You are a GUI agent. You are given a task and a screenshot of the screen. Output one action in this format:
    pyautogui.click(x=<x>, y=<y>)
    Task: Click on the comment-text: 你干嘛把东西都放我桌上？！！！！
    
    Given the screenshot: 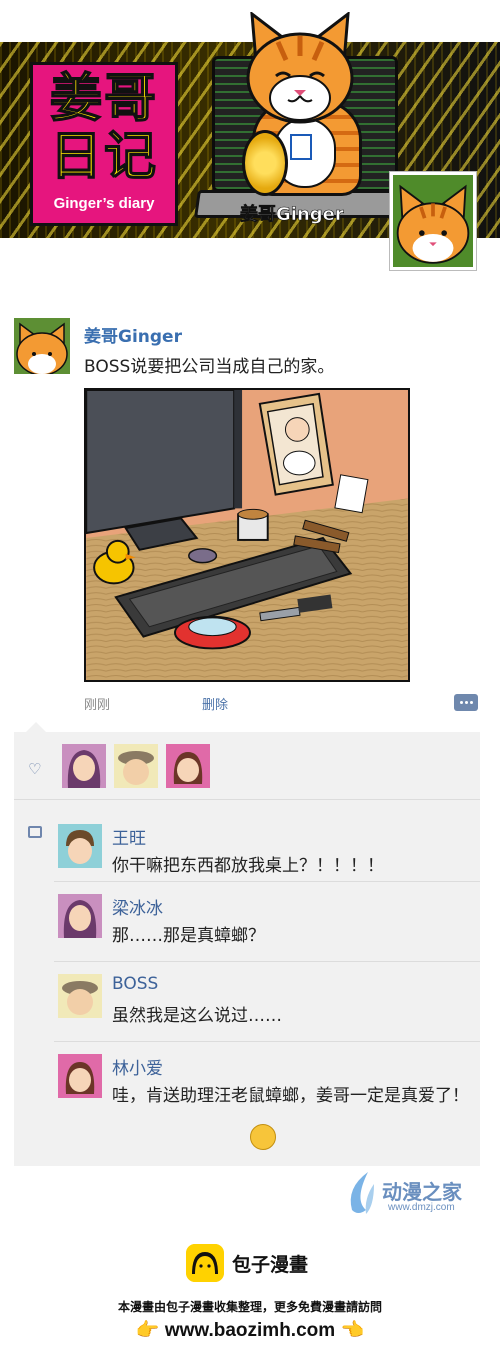 What is the action you would take?
    pyautogui.click(x=248, y=866)
    